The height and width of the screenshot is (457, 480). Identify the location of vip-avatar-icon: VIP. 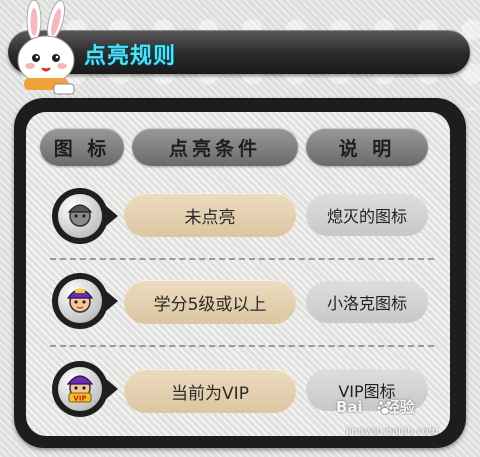
(80, 389).